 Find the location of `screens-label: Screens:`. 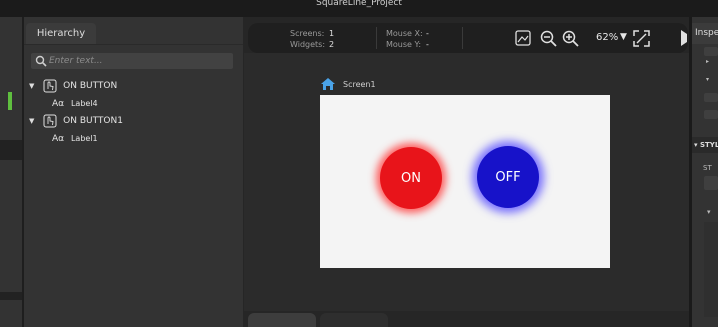

screens-label: Screens: is located at coordinates (307, 33).